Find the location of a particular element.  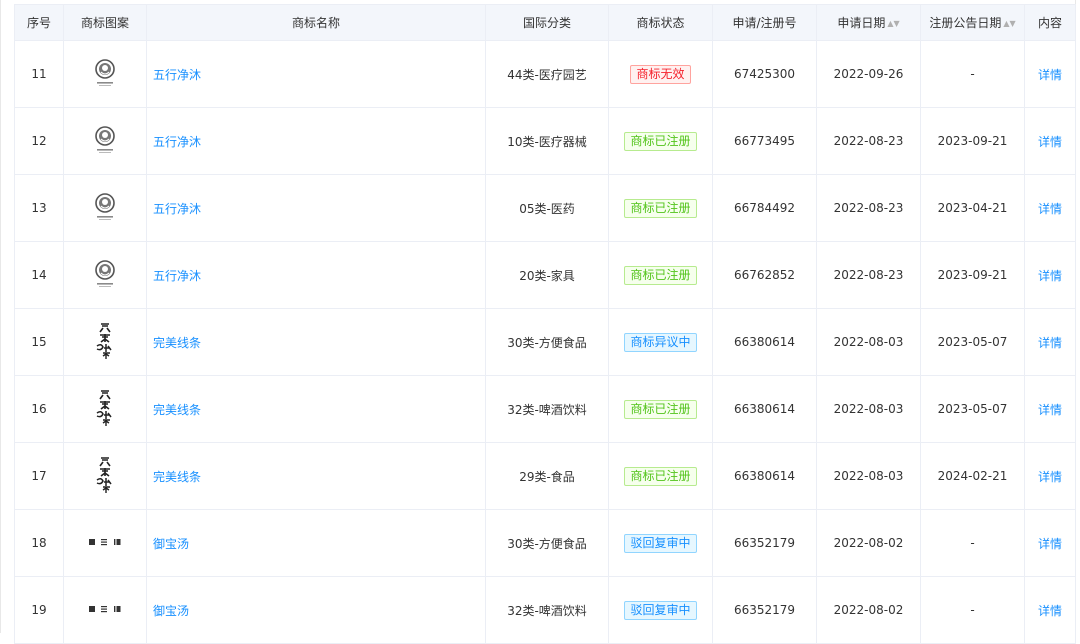

header-publish-date: 注册公告日期 ▲▼ is located at coordinates (972, 22).